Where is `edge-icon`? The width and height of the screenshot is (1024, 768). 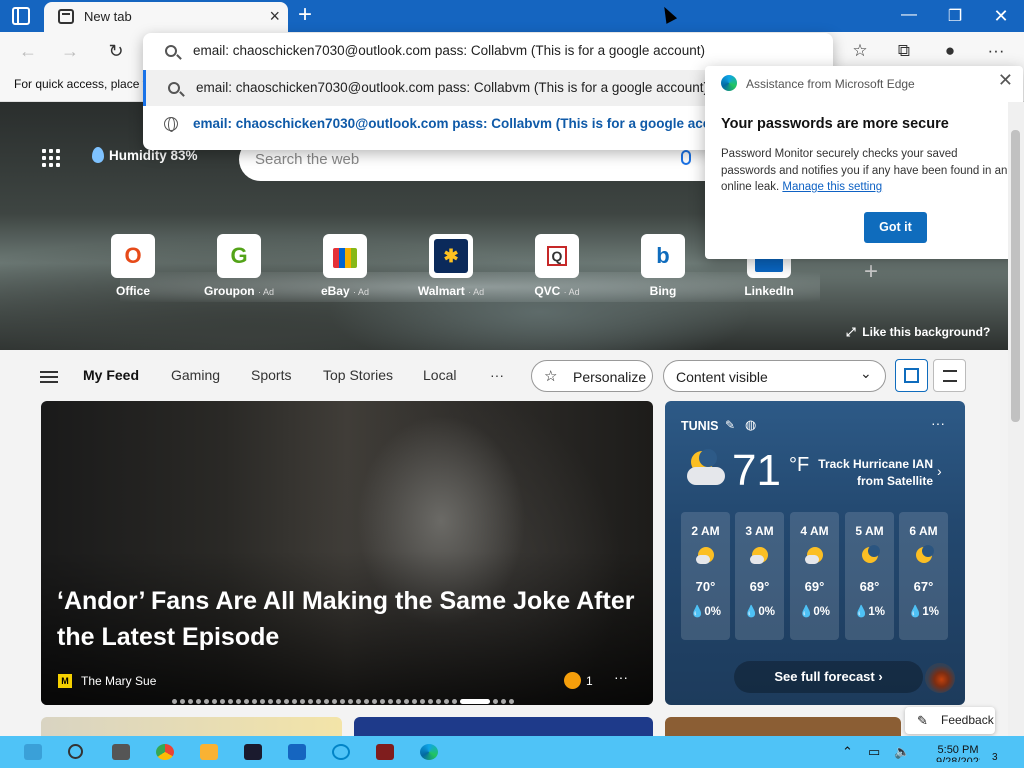 edge-icon is located at coordinates (429, 752).